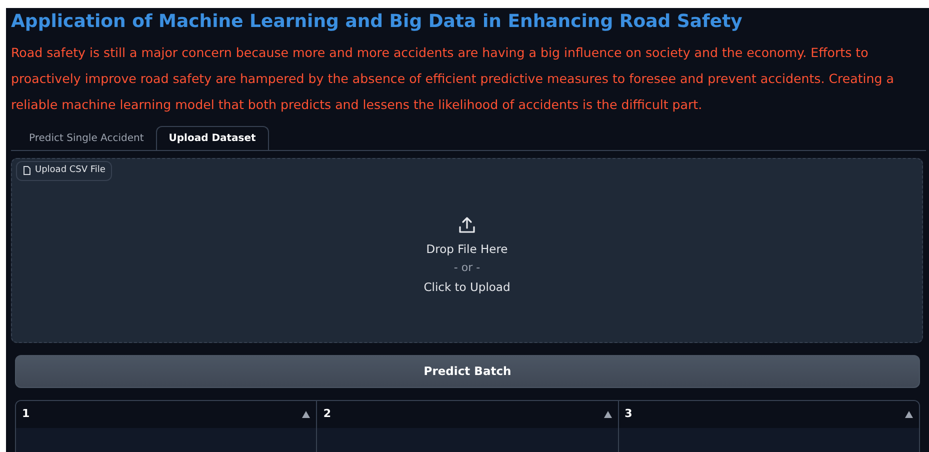 The image size is (929, 452). What do you see at coordinates (468, 414) in the screenshot?
I see `column-header: 2` at bounding box center [468, 414].